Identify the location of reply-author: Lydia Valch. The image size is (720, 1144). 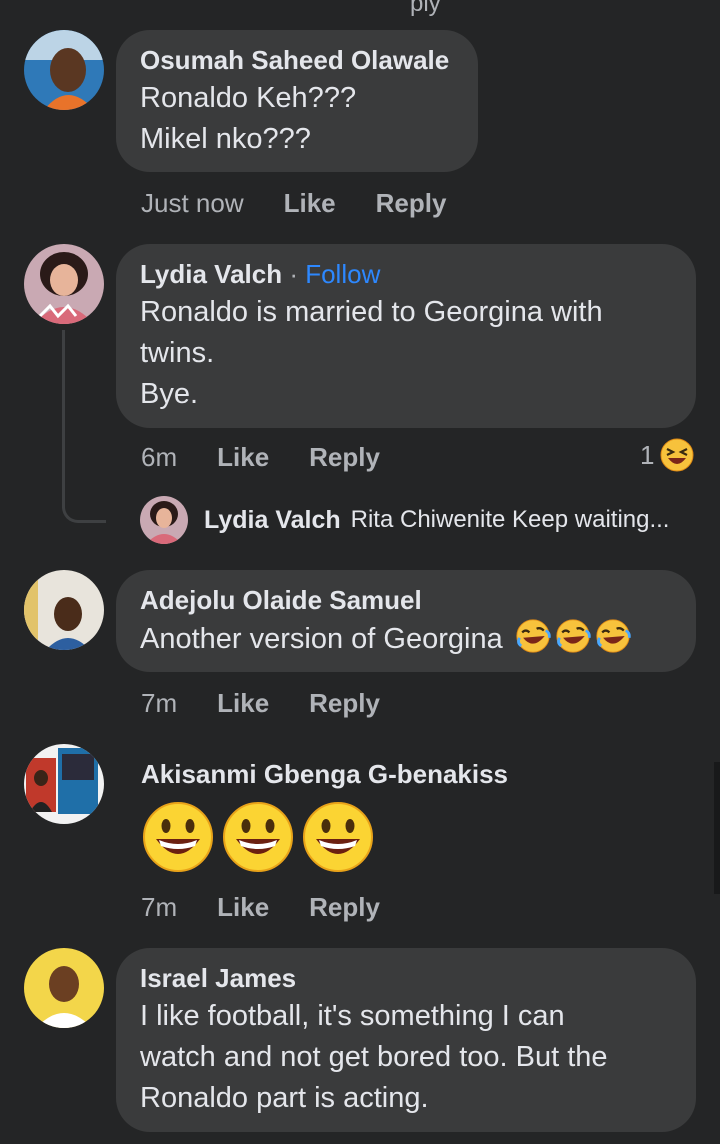
(272, 520).